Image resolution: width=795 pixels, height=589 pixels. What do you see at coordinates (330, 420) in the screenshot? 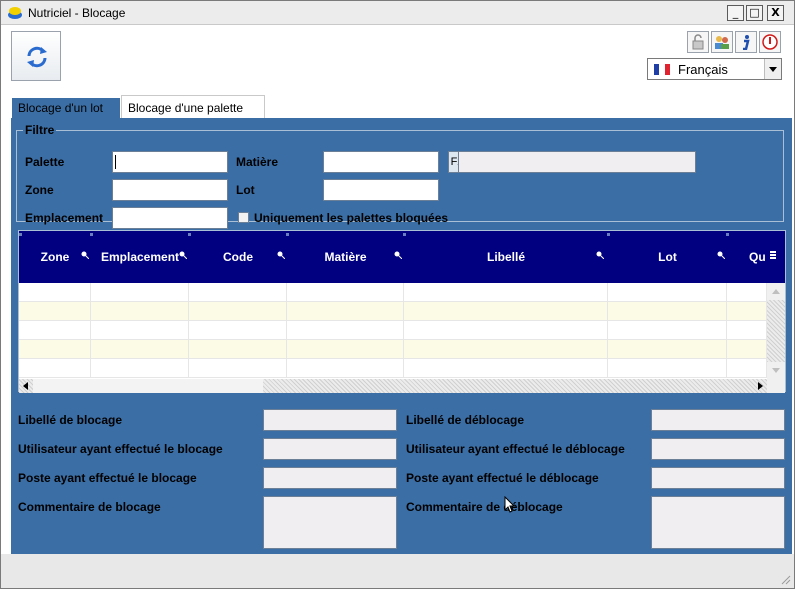
I see `libelle-blocage-field` at bounding box center [330, 420].